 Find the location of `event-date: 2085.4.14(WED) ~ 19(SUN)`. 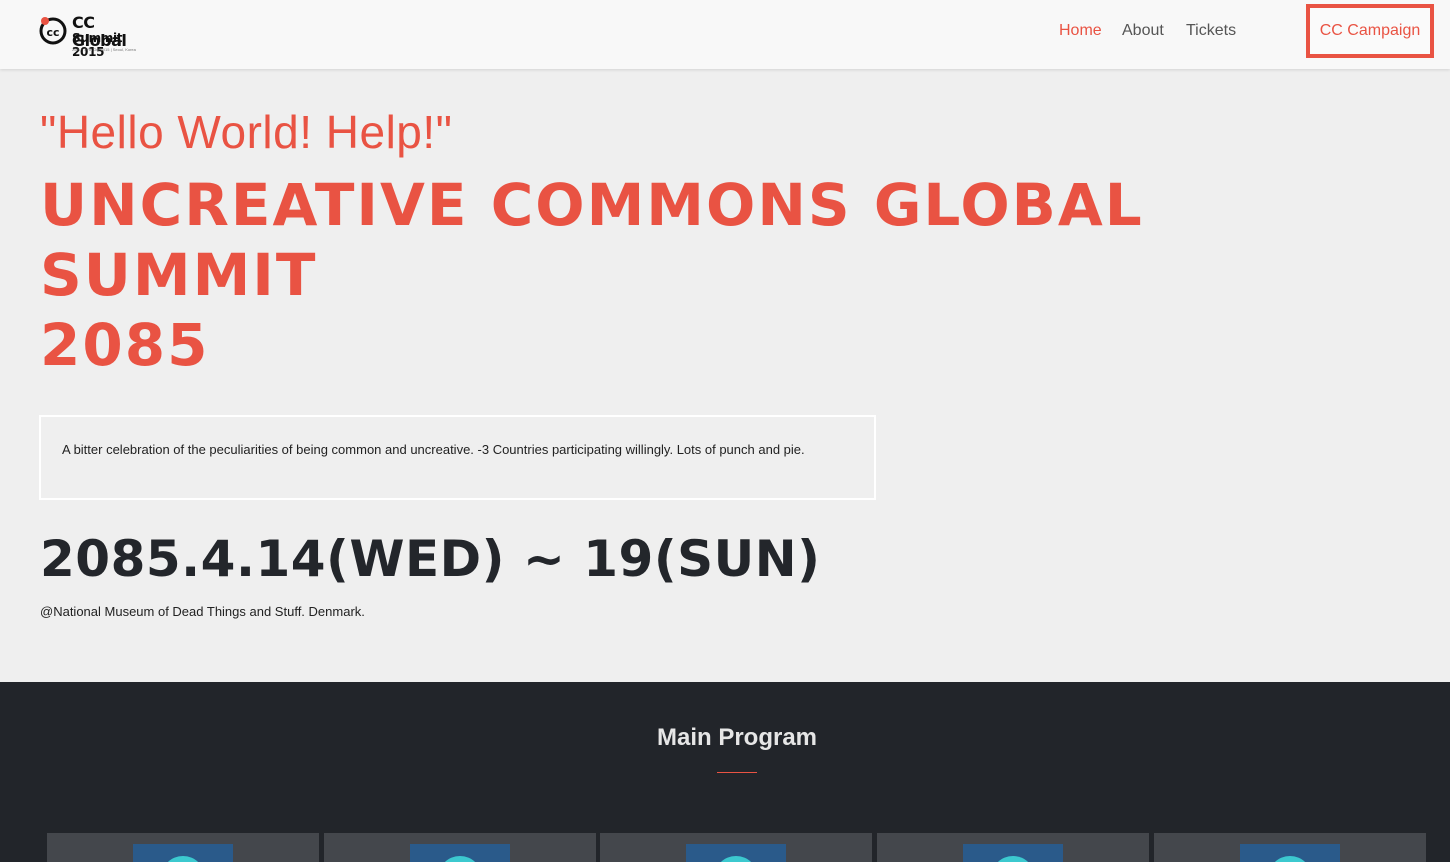

event-date: 2085.4.14(WED) ~ 19(SUN) is located at coordinates (430, 559).